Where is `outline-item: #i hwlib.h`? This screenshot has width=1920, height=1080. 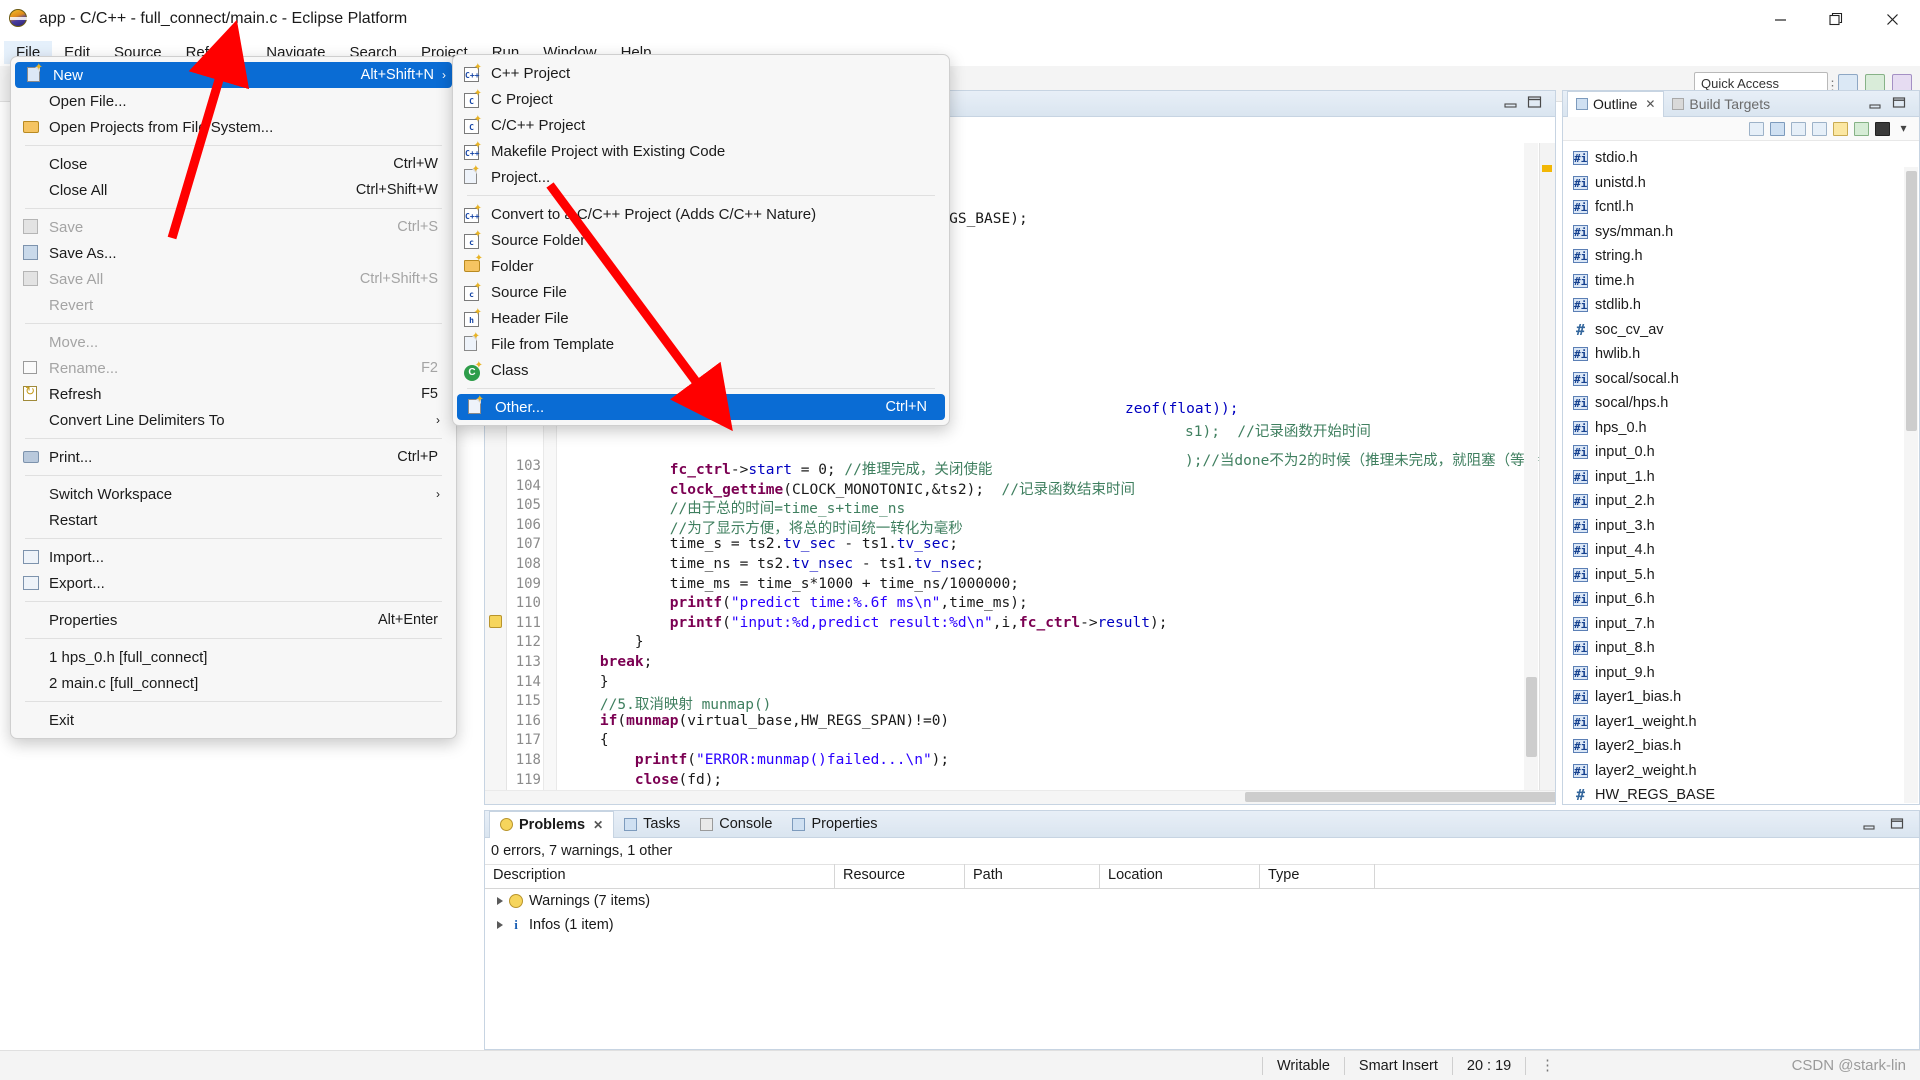
outline-item: #i hwlib.h is located at coordinates (1746, 354).